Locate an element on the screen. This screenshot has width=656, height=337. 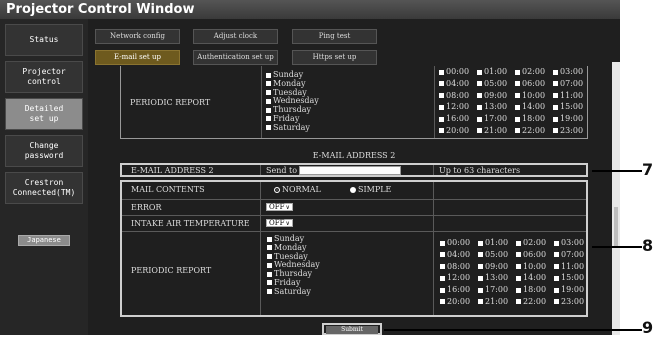
radio-selected-icon is located at coordinates (277, 190).